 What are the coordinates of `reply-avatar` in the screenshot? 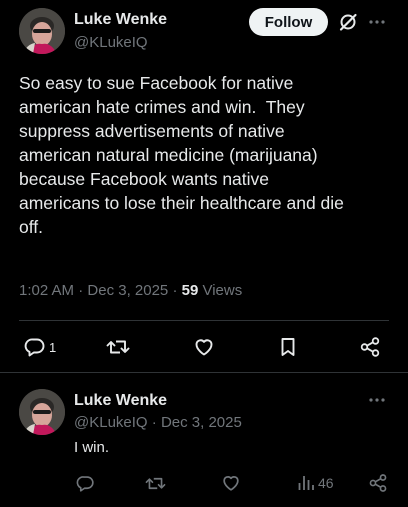 It's located at (42, 412).